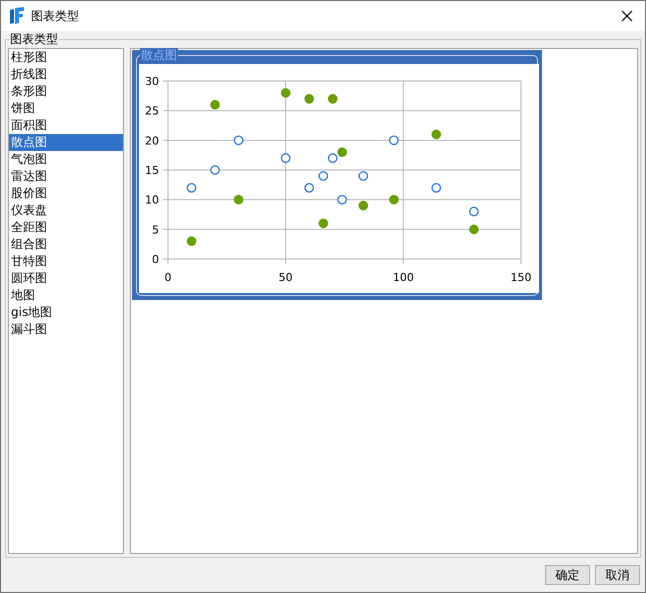 The width and height of the screenshot is (646, 593). What do you see at coordinates (159, 55) in the screenshot?
I see `preview-title: 散点图` at bounding box center [159, 55].